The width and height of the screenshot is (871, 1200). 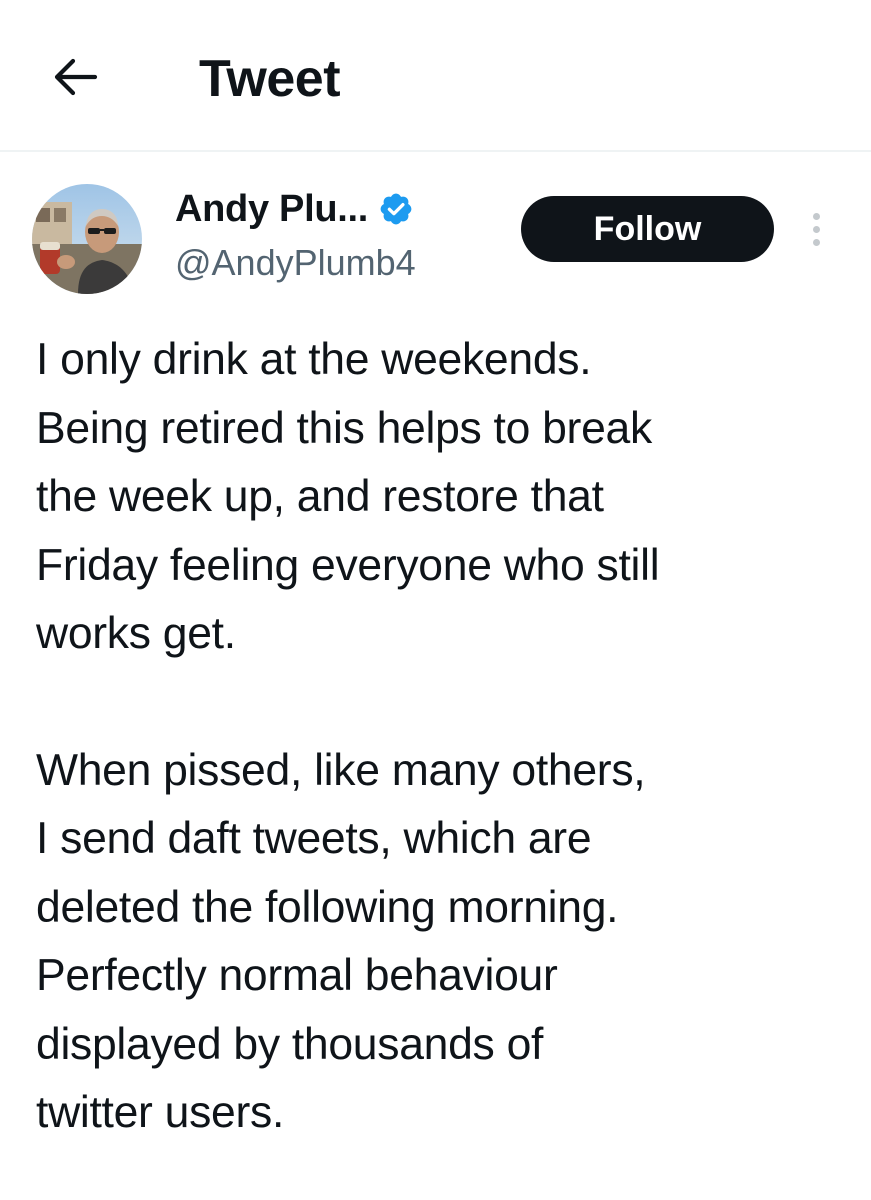 I want to click on tweet-line: I only drink at the weekends., so click(x=314, y=359).